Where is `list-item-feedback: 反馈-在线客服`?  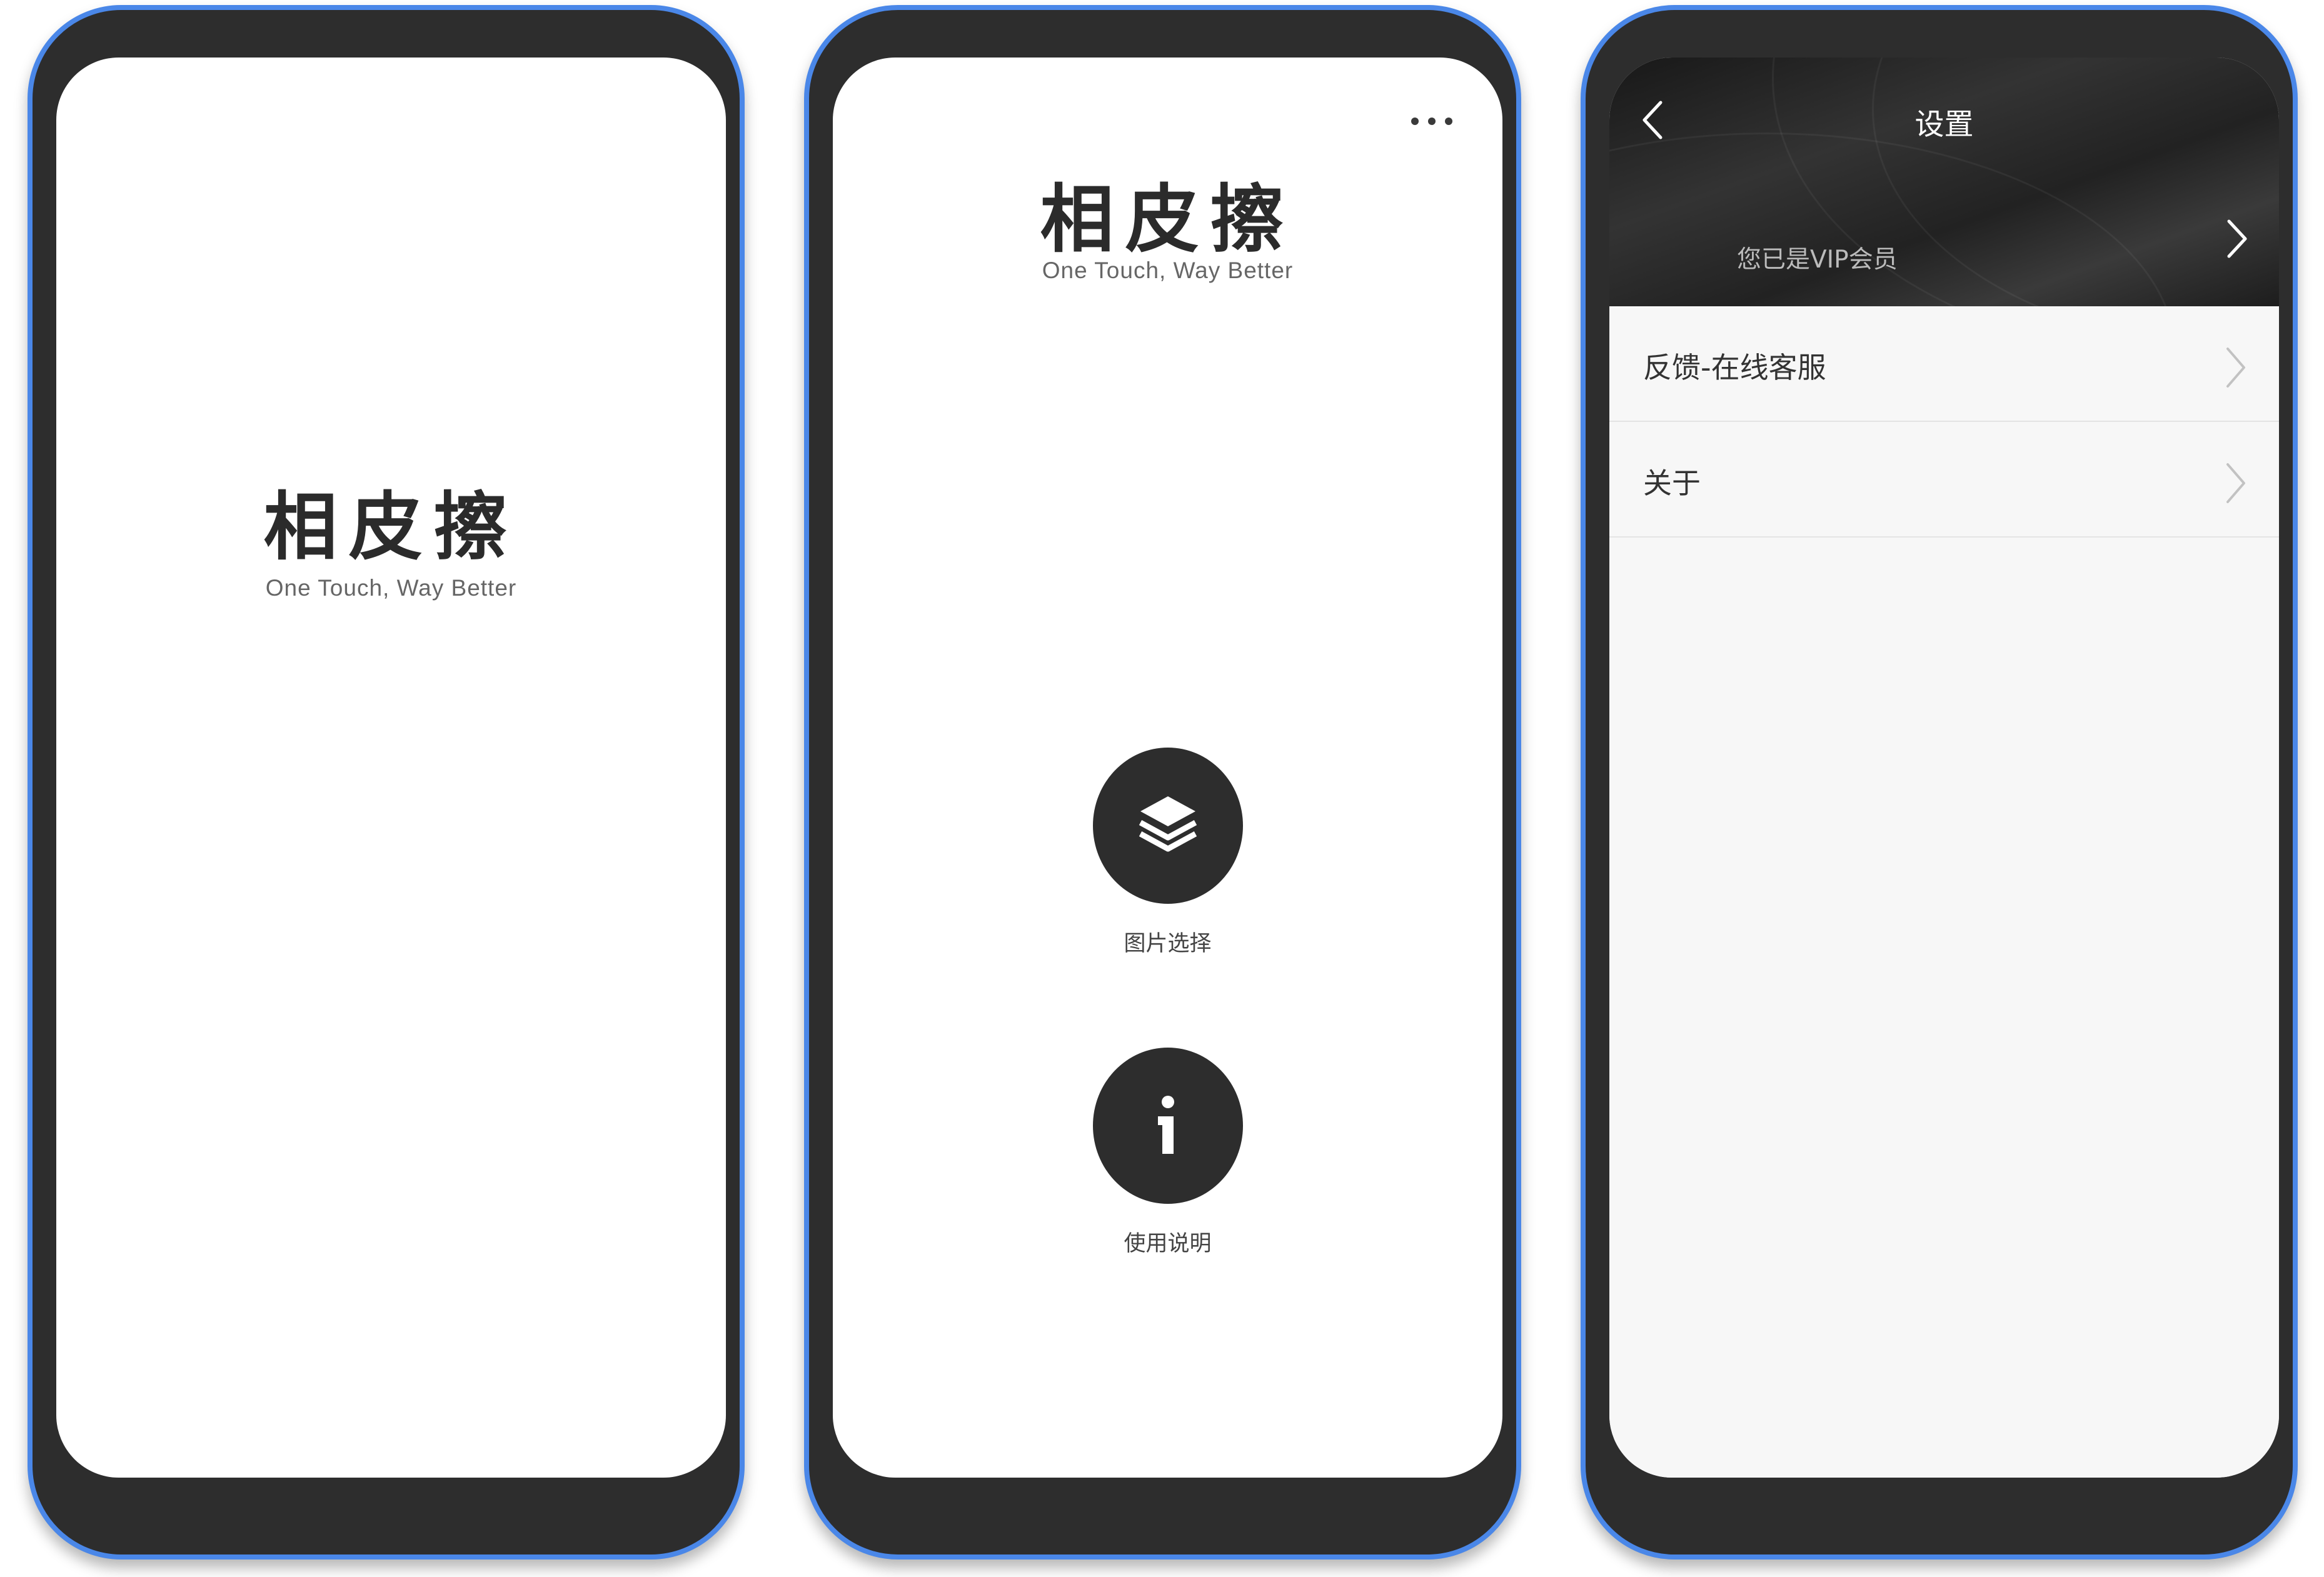
list-item-feedback: 反馈-在线客服 is located at coordinates (1944, 364).